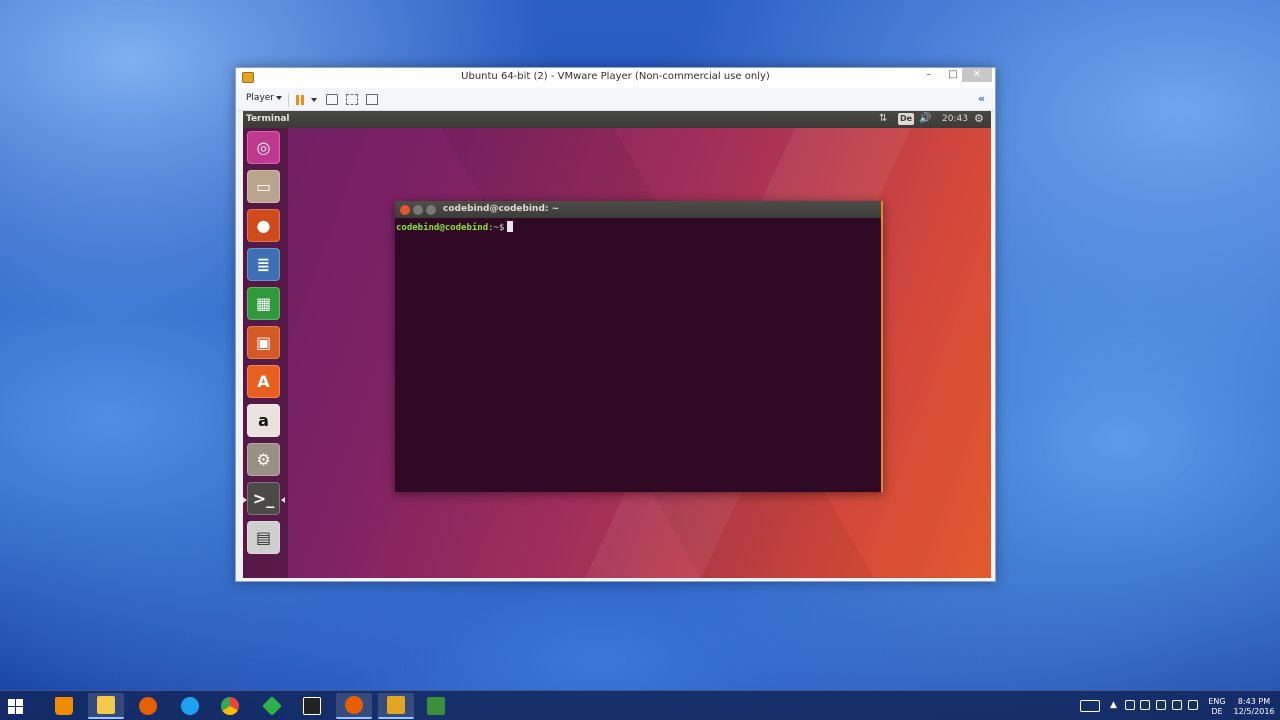 Image resolution: width=1280 pixels, height=720 pixels. What do you see at coordinates (906, 119) in the screenshot?
I see `keyboard-layout-indicator: De` at bounding box center [906, 119].